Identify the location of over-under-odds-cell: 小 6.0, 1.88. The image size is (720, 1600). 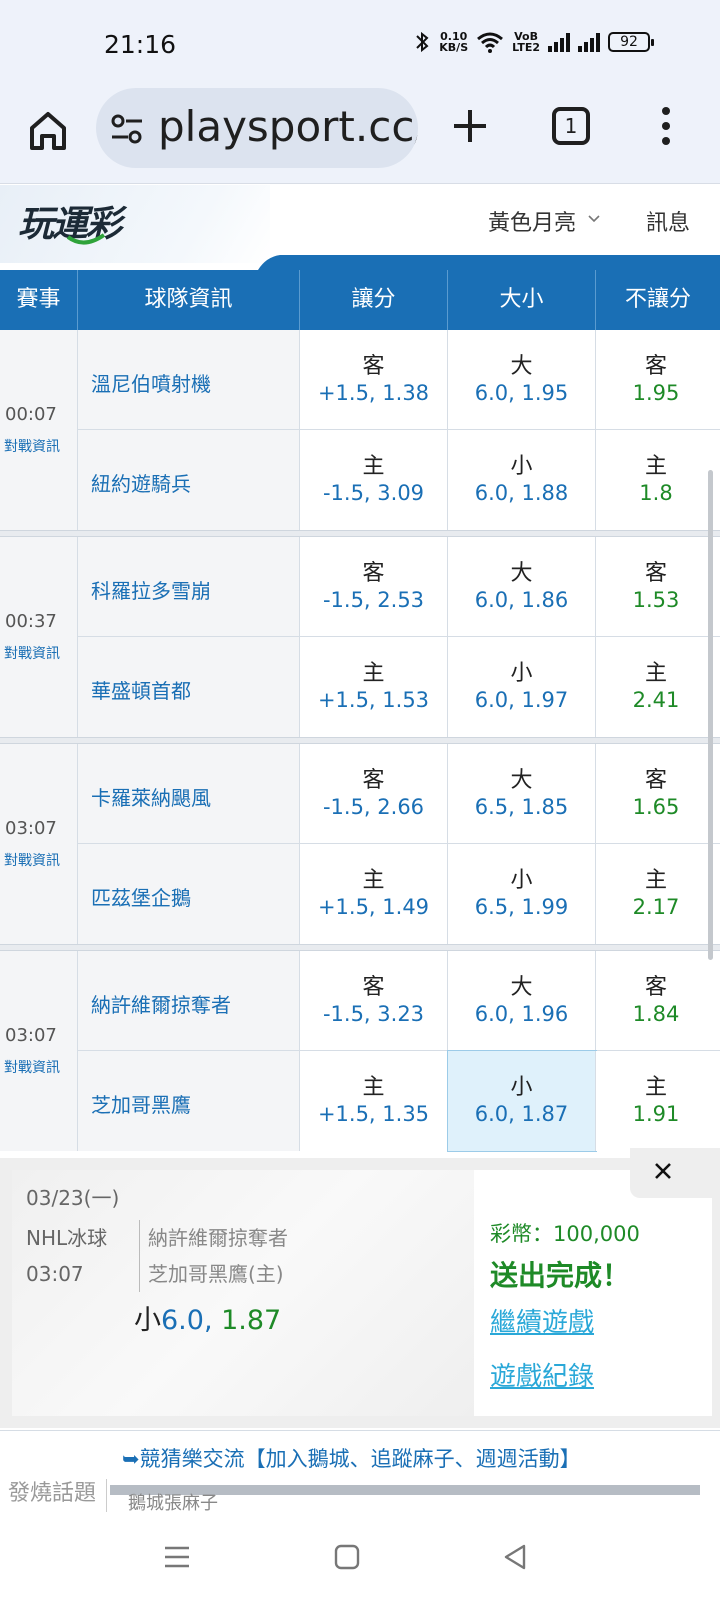
(522, 480).